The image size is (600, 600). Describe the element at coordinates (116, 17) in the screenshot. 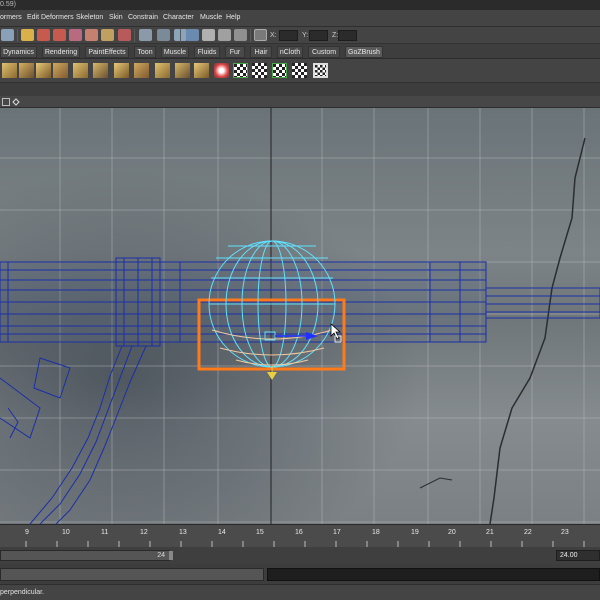

I see `menu-skin: Skin` at that location.